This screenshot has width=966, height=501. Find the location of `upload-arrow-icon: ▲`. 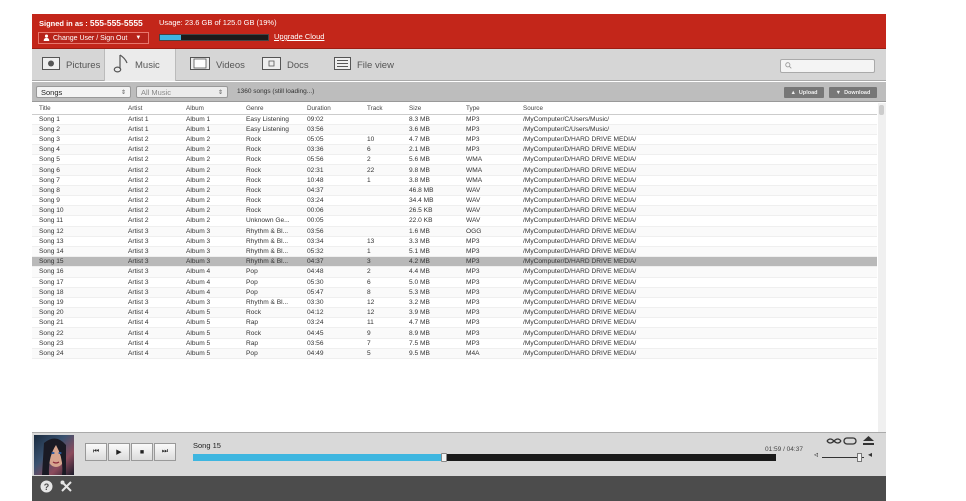

upload-arrow-icon: ▲ is located at coordinates (793, 92).